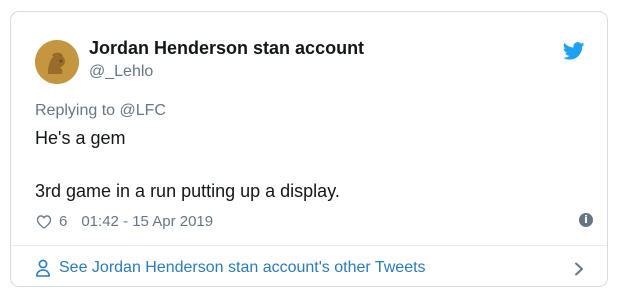  I want to click on heart-icon, so click(44, 221).